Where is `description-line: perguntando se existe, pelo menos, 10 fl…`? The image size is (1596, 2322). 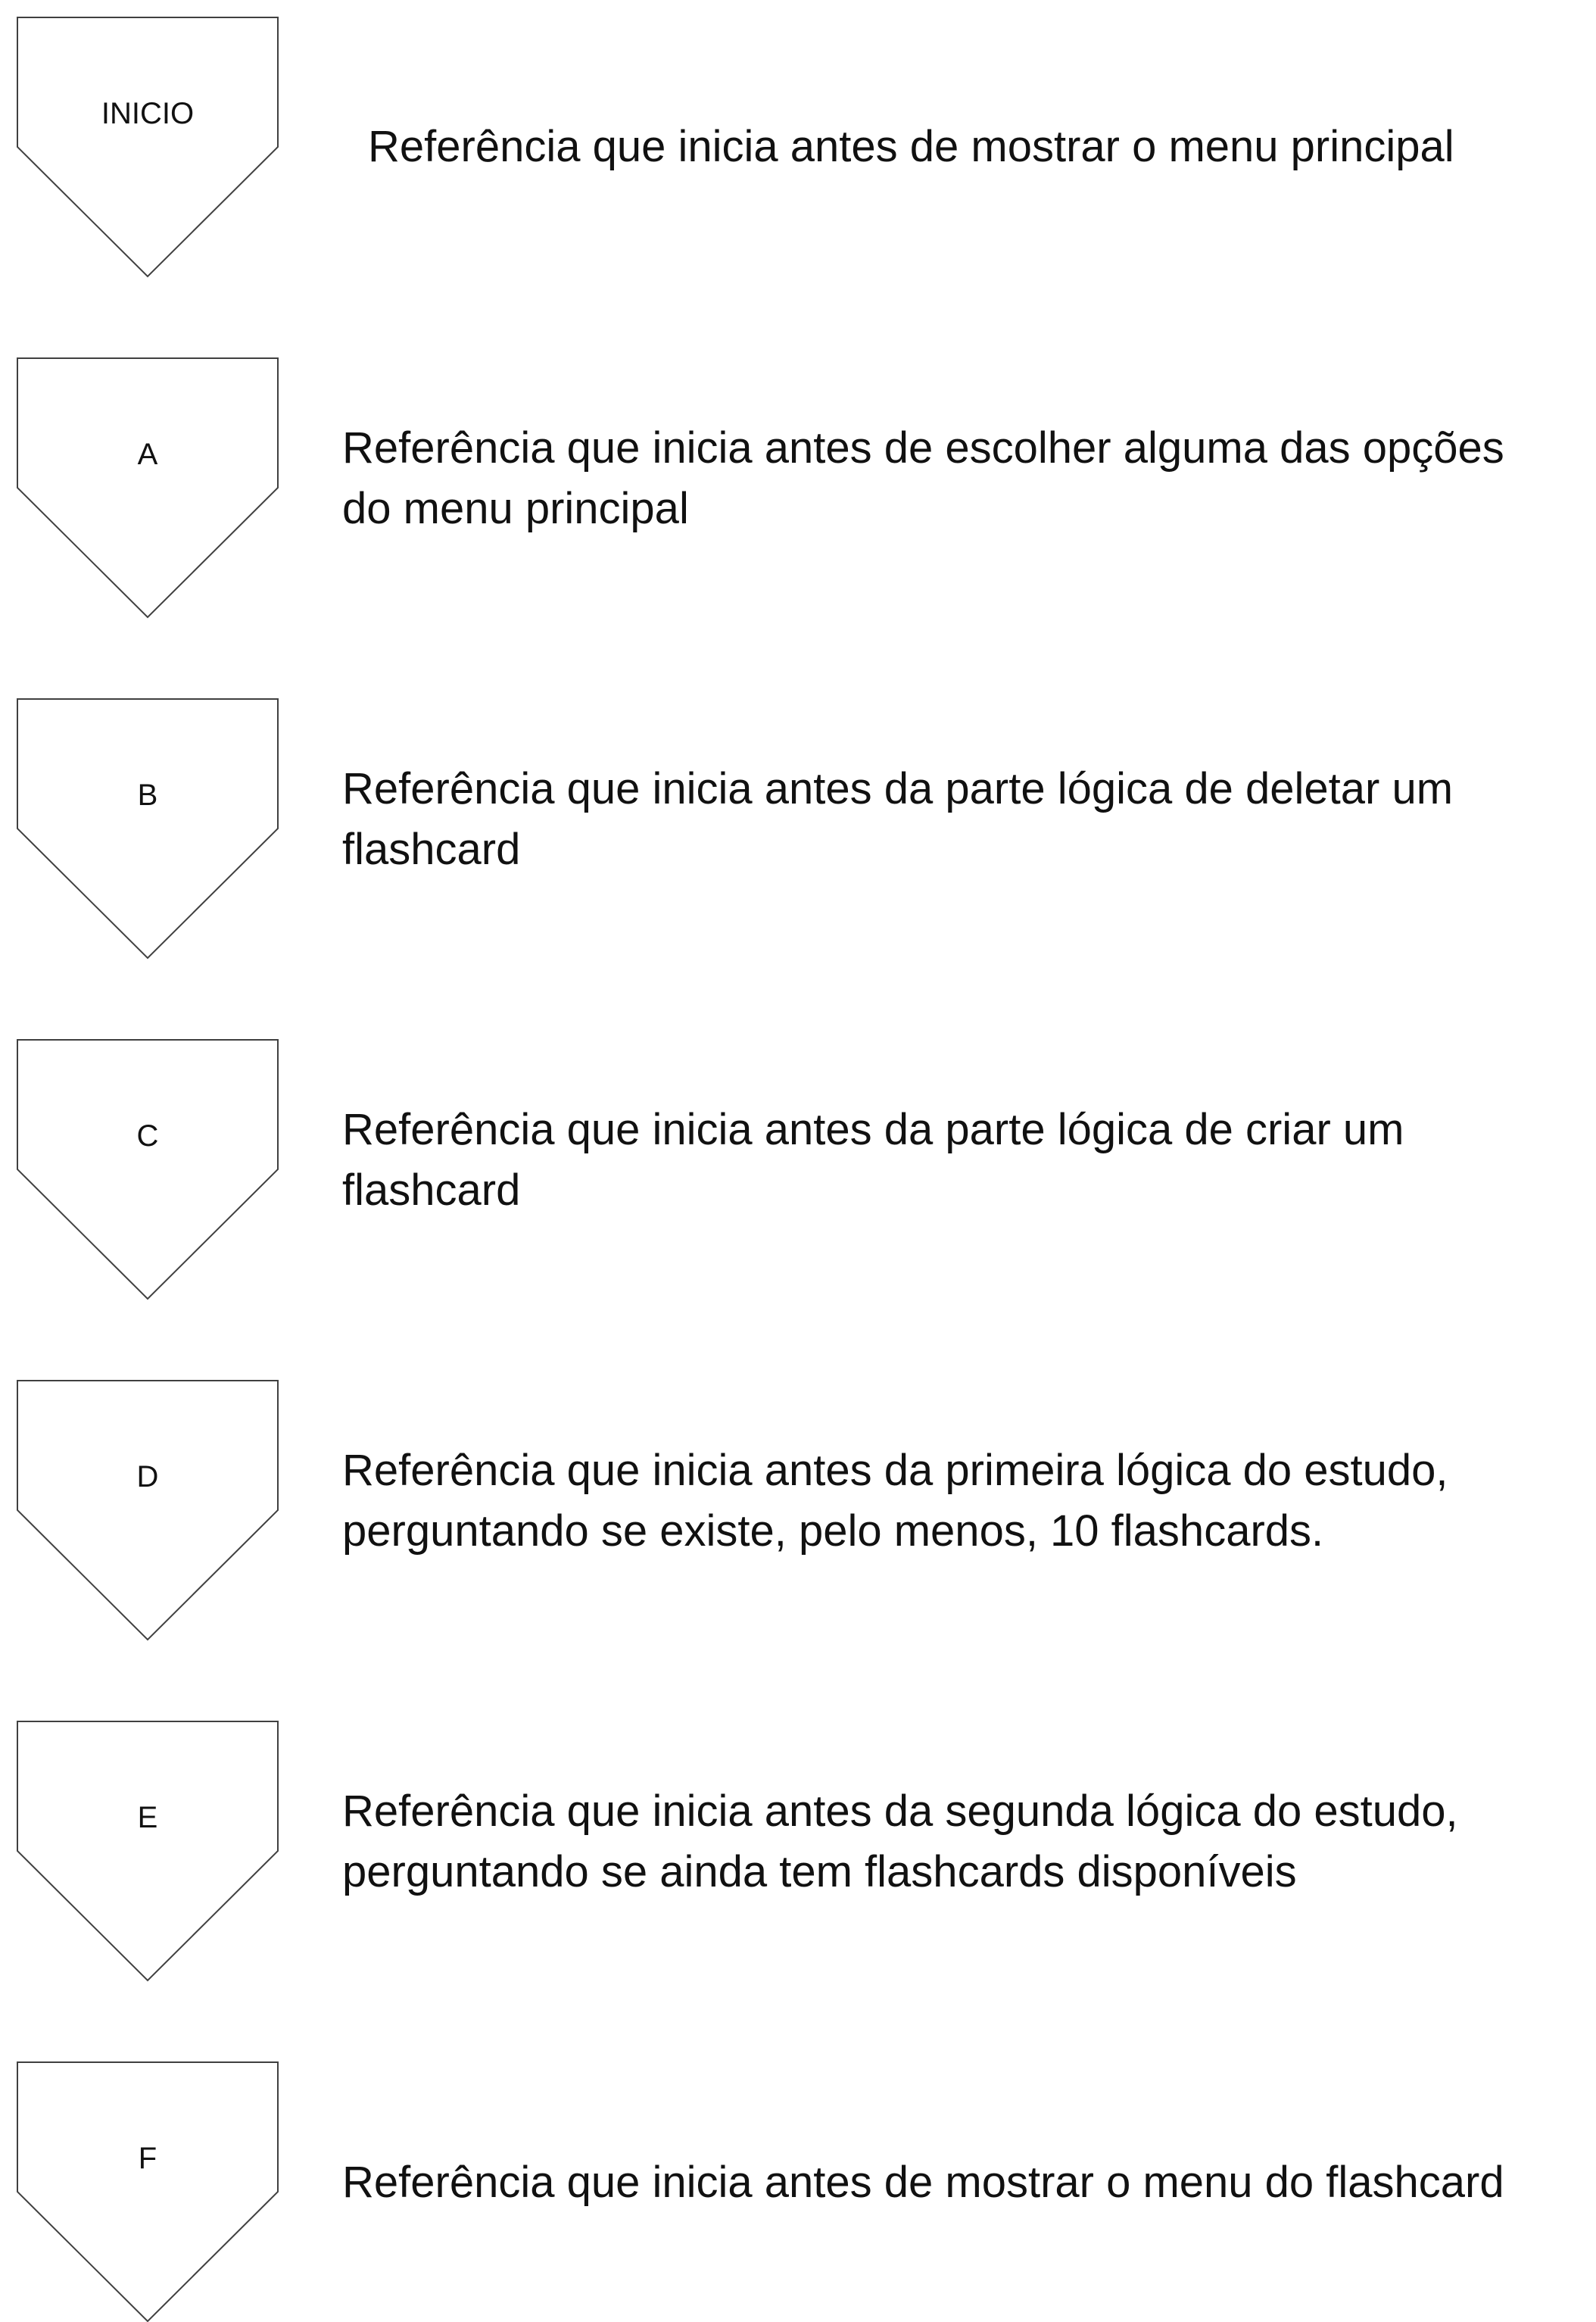 description-line: perguntando se existe, pelo menos, 10 fl… is located at coordinates (833, 1531).